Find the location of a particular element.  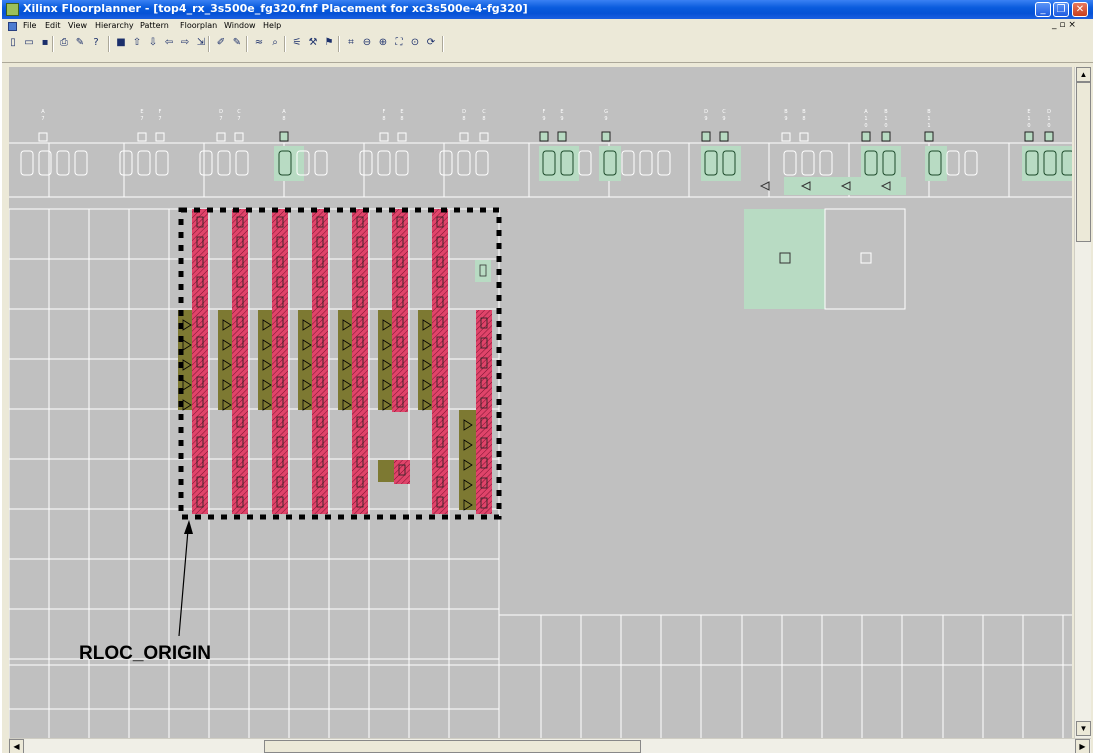

flag-icon: ⚑ is located at coordinates (329, 43).